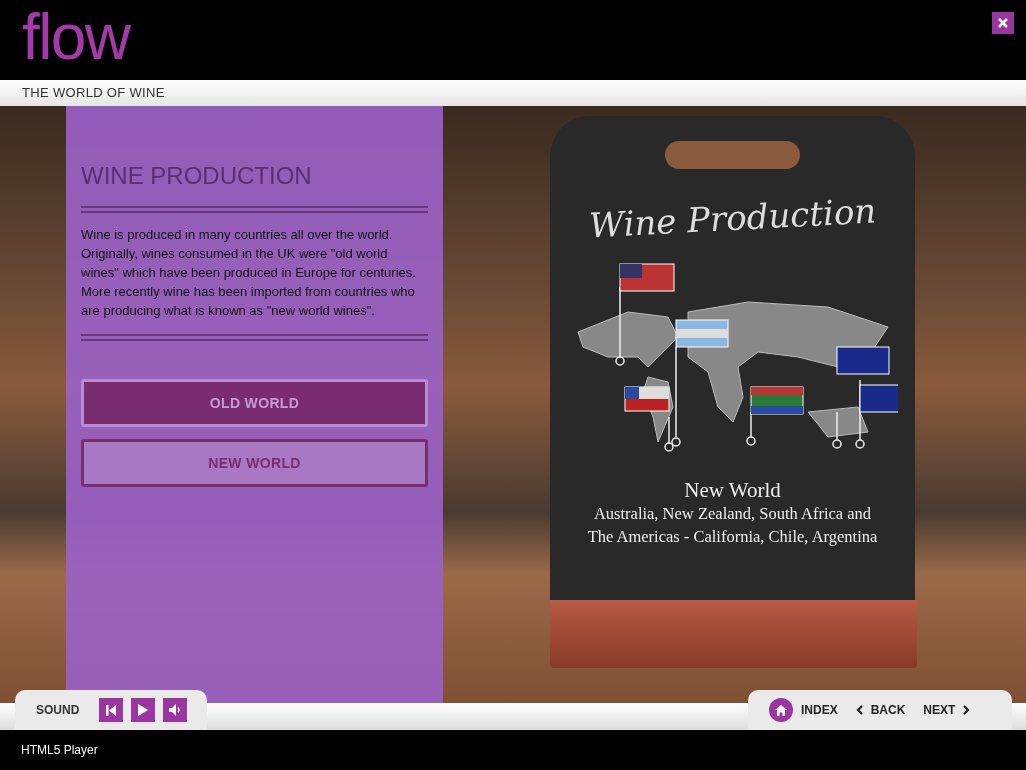 The height and width of the screenshot is (770, 1026). I want to click on home-nav-button: INDEX, so click(803, 710).